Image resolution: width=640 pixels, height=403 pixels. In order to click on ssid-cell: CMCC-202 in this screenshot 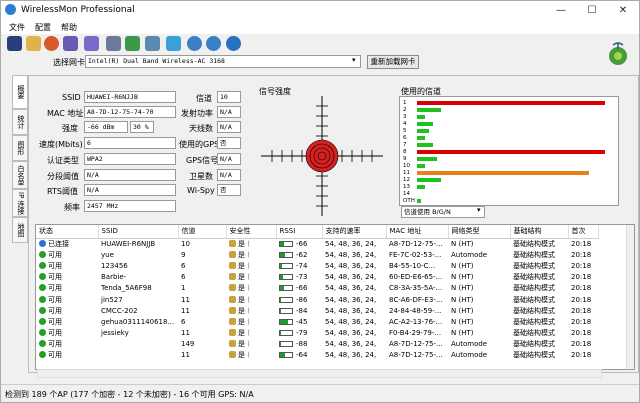, I will do `click(119, 310)`.